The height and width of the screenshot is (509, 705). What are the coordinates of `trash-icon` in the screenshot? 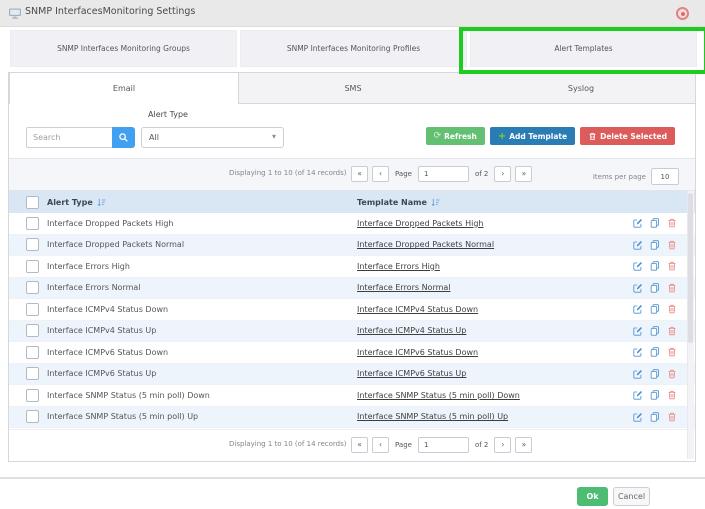 It's located at (592, 136).